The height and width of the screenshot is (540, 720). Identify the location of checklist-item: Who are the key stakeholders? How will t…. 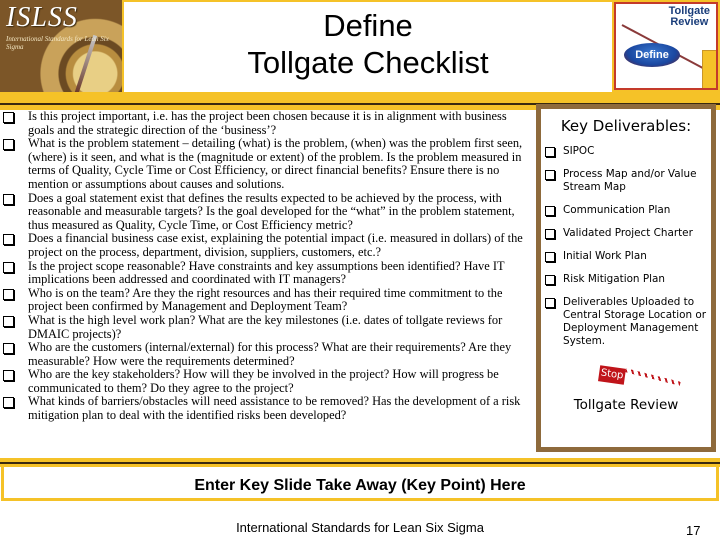
(266, 381).